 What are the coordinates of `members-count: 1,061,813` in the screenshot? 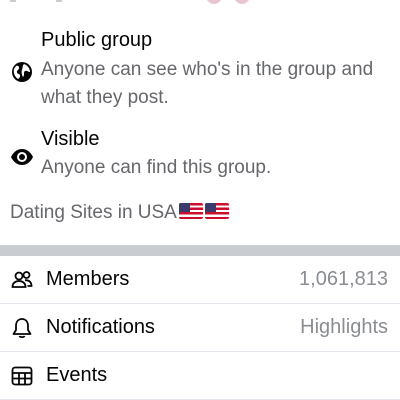 It's located at (343, 279).